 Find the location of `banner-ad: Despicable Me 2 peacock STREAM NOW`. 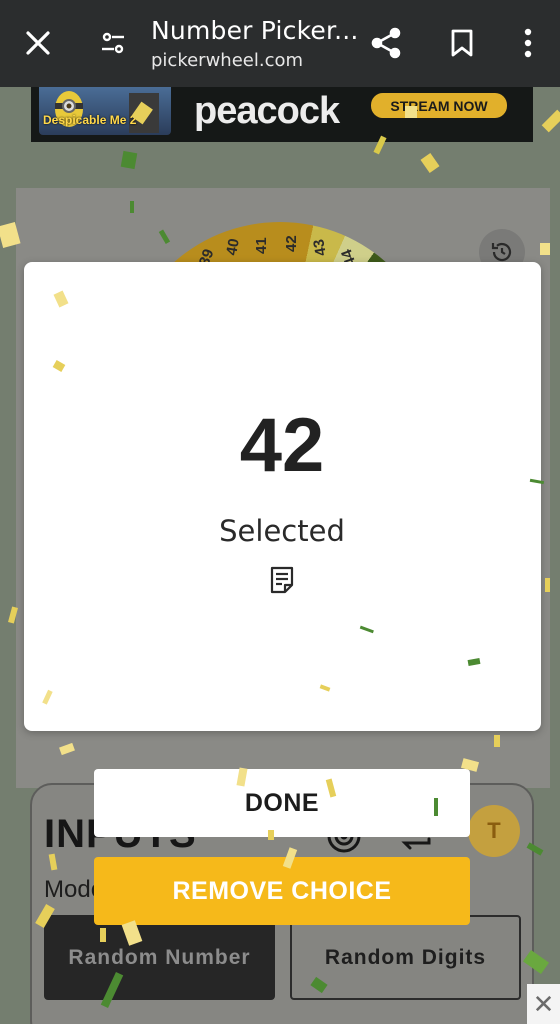

banner-ad: Despicable Me 2 peacock STREAM NOW is located at coordinates (282, 114).